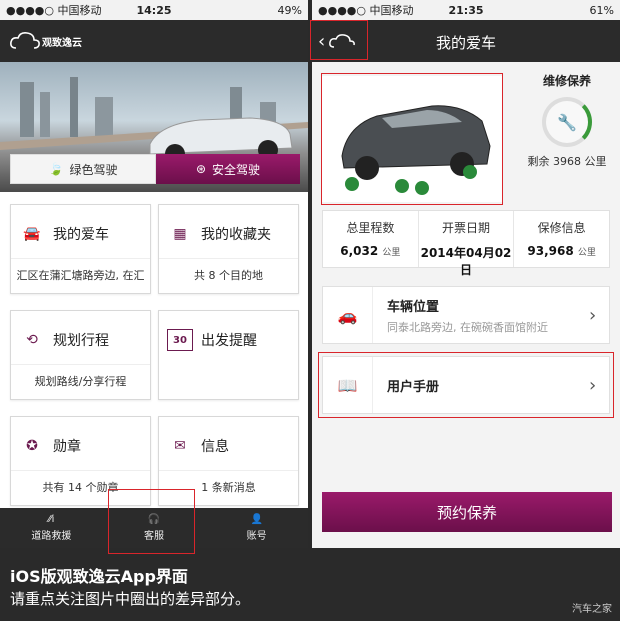  Describe the element at coordinates (567, 161) in the screenshot. I see `maintenance-remaining: 剩余 3968 公里` at that location.